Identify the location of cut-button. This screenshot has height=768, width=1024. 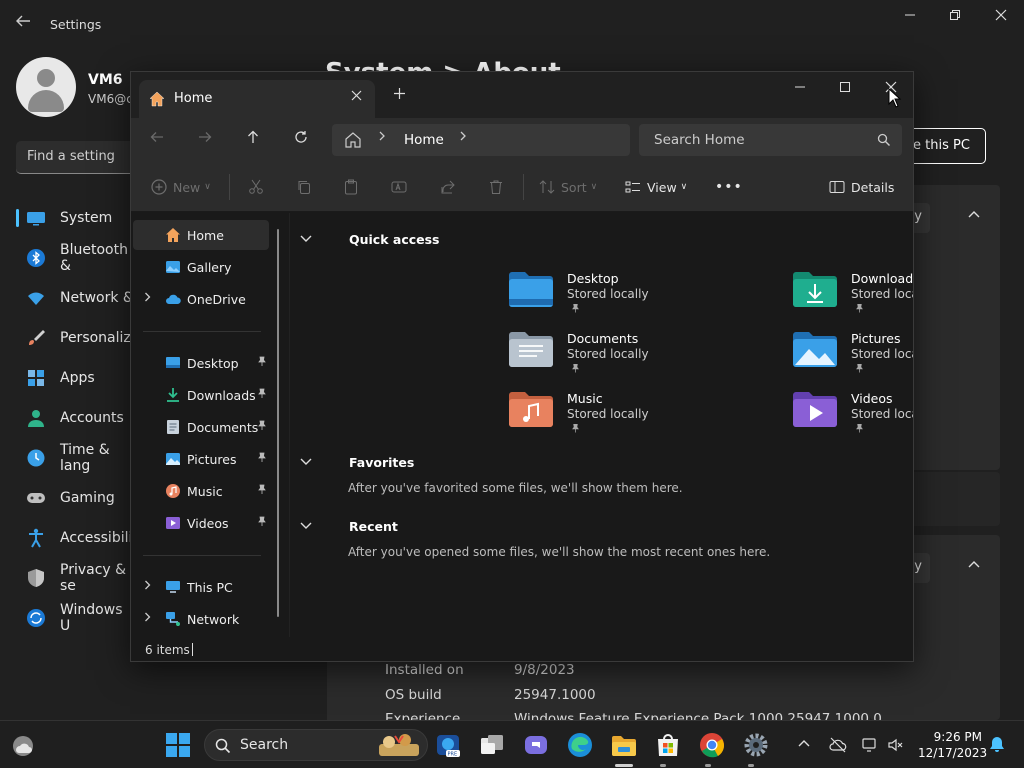
(259, 187).